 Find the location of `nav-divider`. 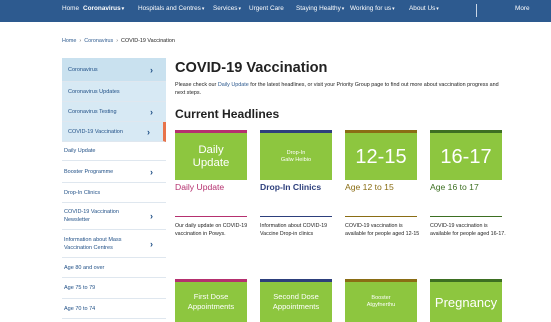

nav-divider is located at coordinates (476, 10).